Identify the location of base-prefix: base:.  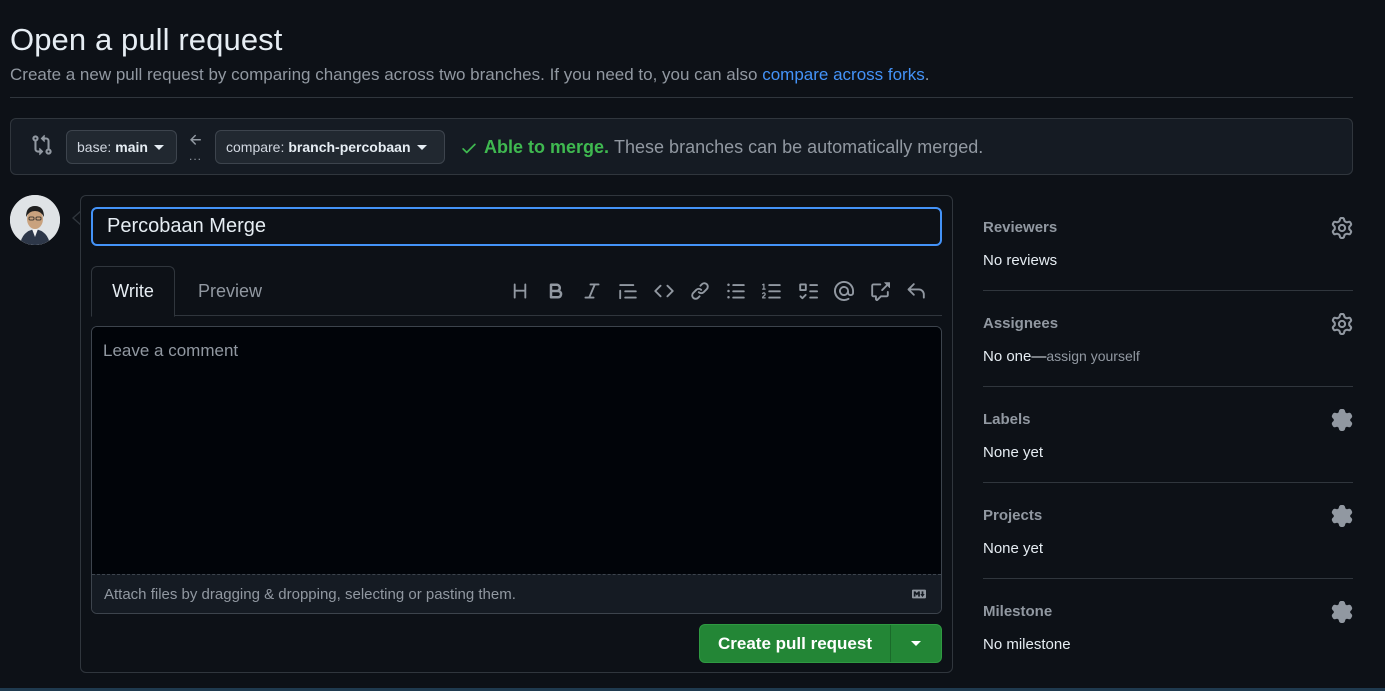
(94, 147).